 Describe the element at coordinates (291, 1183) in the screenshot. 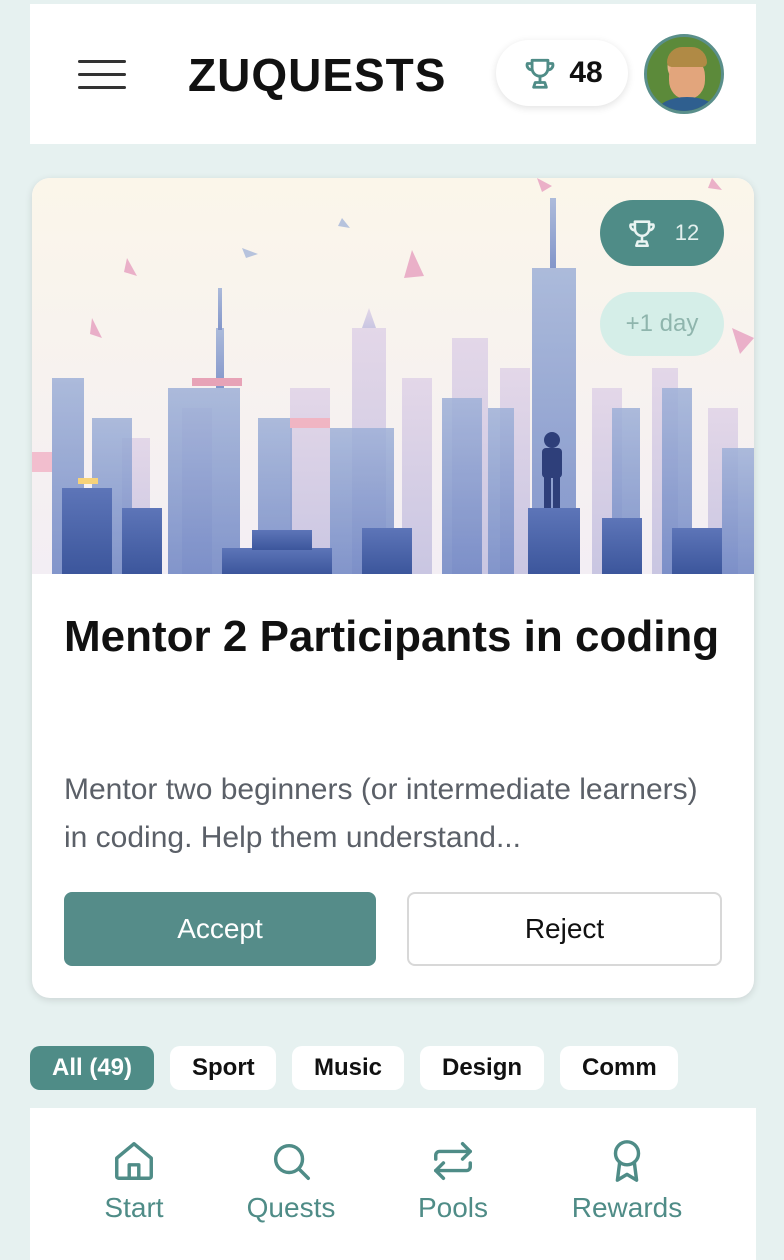

I see `nav-item-quests: Quests` at that location.